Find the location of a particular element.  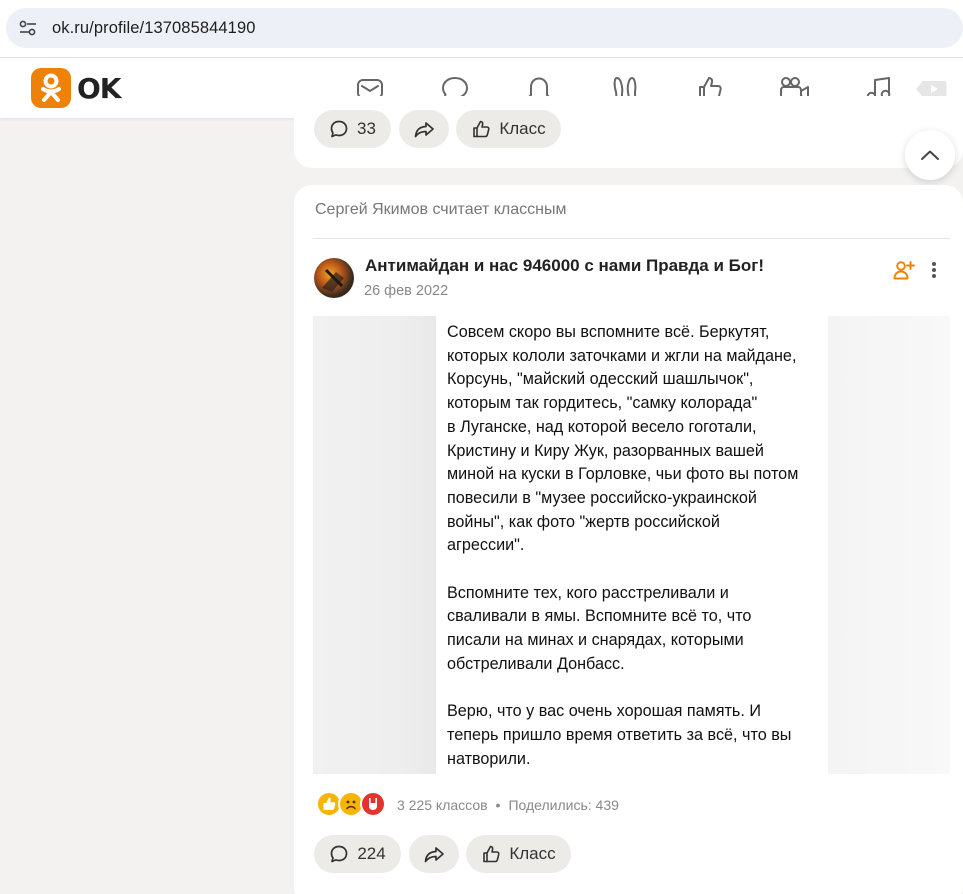

address-bar: ok.ru/profile/137085844190 is located at coordinates (484, 28).